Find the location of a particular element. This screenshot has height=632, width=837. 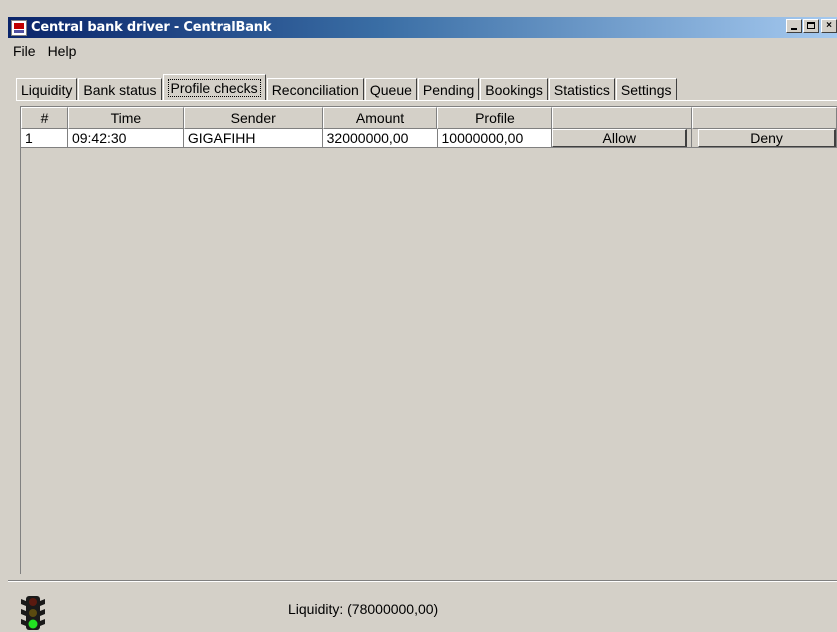

close-icon: × is located at coordinates (829, 25).